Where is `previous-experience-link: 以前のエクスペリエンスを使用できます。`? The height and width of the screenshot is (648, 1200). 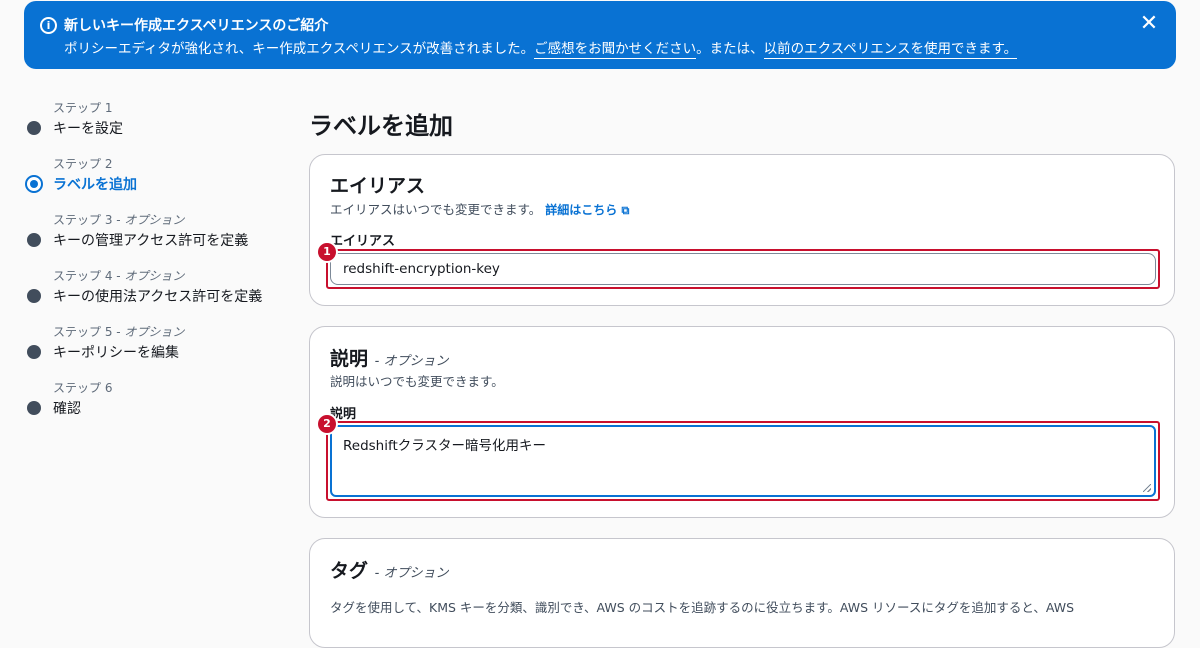
previous-experience-link: 以前のエクスペリエンスを使用できます。 is located at coordinates (890, 50).